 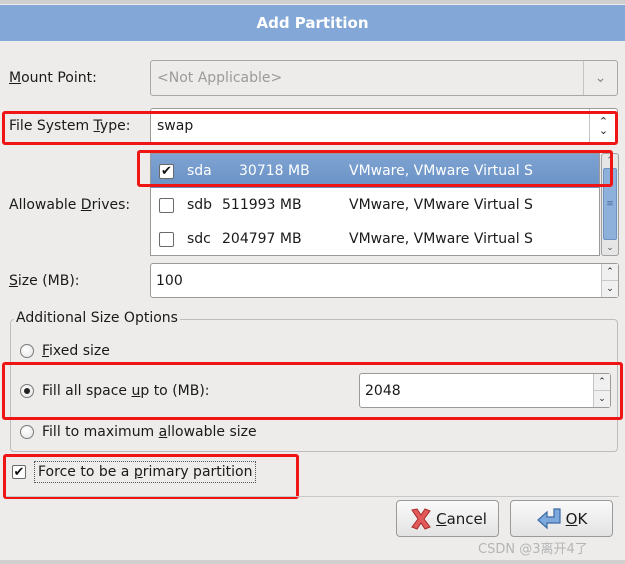 What do you see at coordinates (15, 78) in the screenshot?
I see `mnemonic: M` at bounding box center [15, 78].